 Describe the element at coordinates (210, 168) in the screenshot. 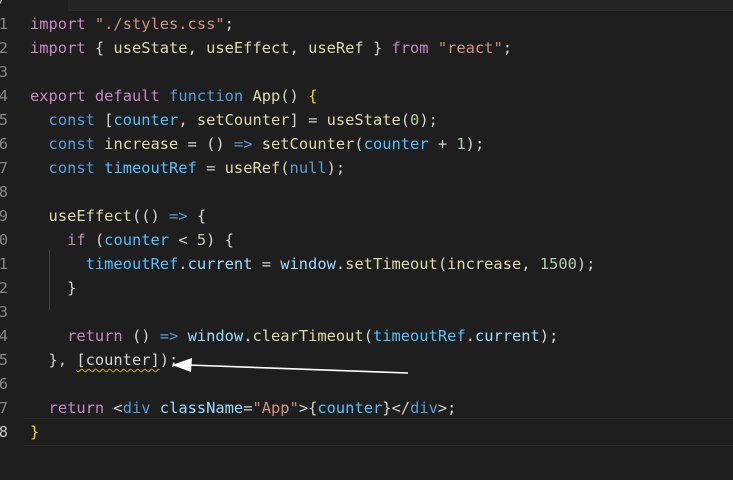

I see `code-token: =` at that location.